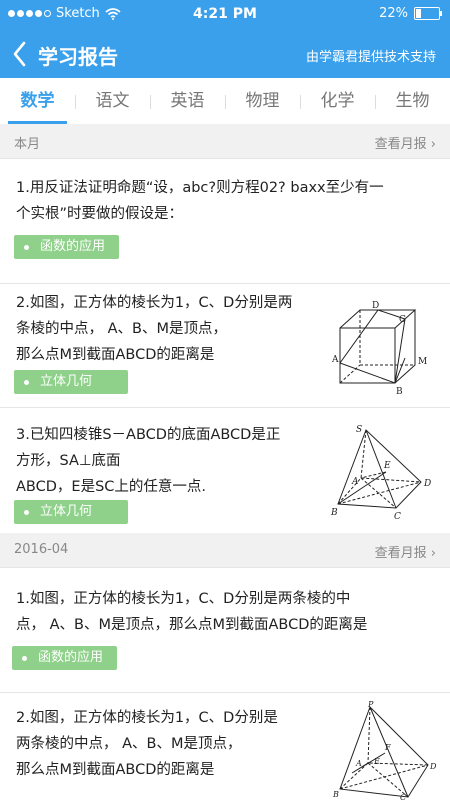  I want to click on pyramid-figure-2: P F A E D B C, so click(384, 750).